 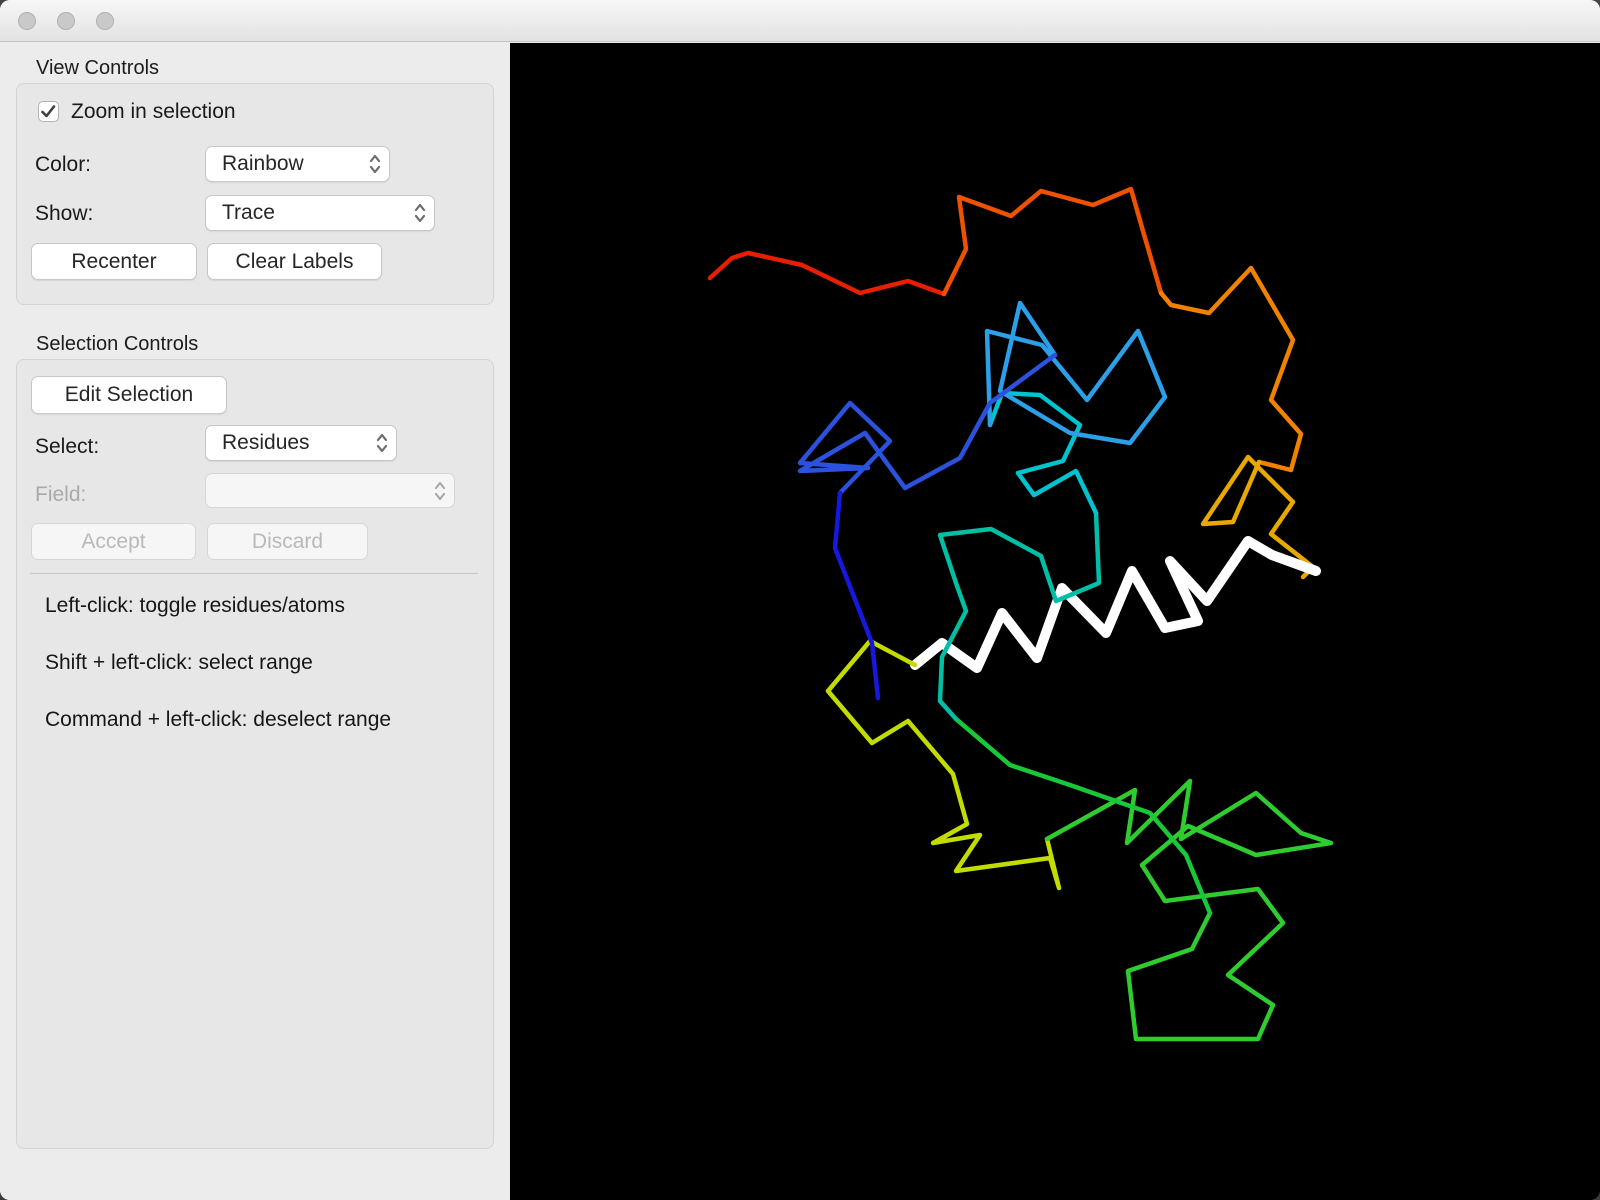 What do you see at coordinates (1231, 369) in the screenshot?
I see `trace-segment-orange` at bounding box center [1231, 369].